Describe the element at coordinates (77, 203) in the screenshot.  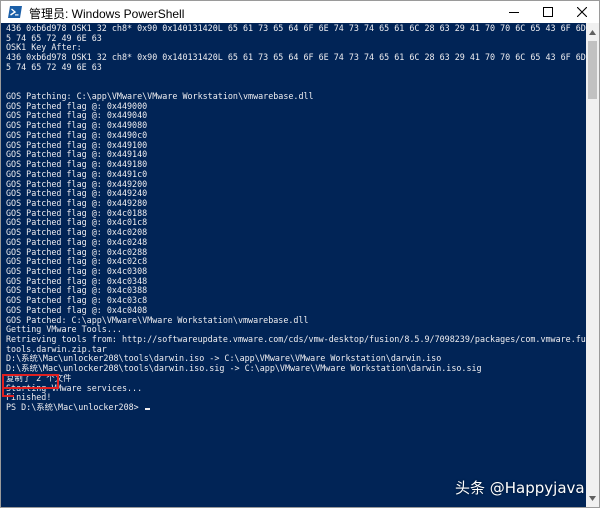
I see `console-line: GOS Patched flag @: 0x449280` at that location.